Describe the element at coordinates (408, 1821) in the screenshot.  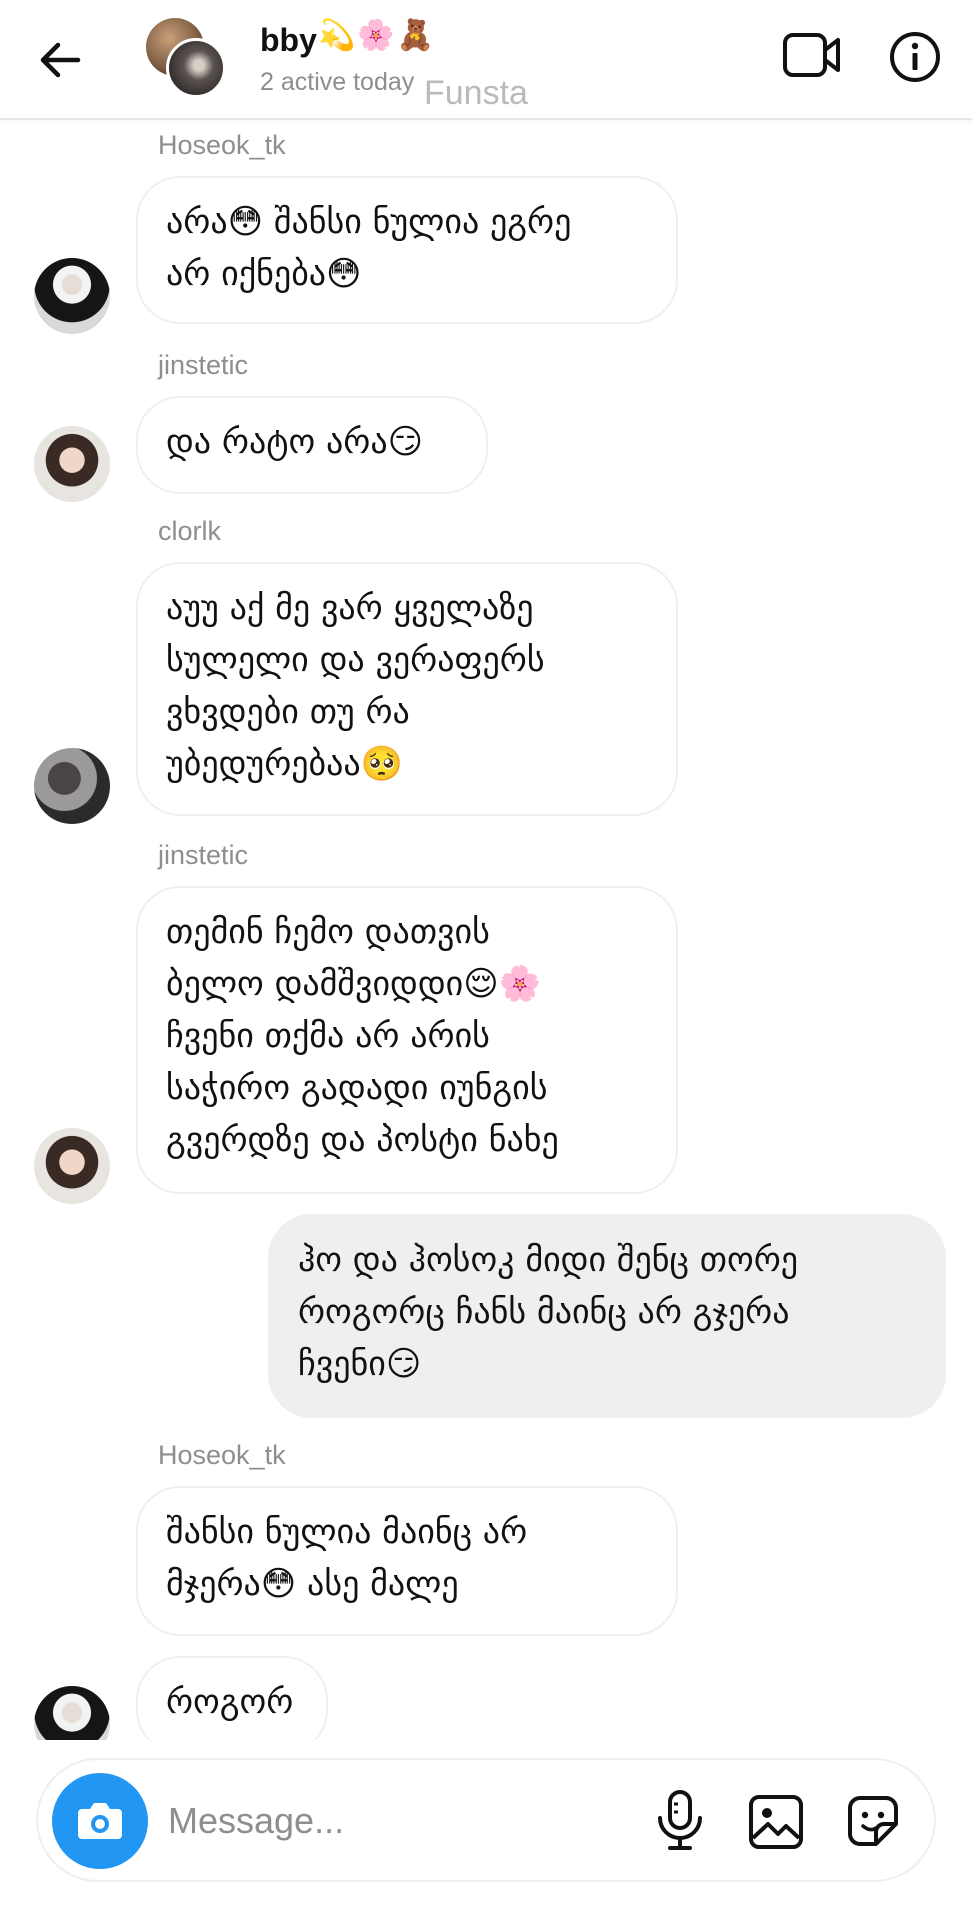
I see `message-input` at that location.